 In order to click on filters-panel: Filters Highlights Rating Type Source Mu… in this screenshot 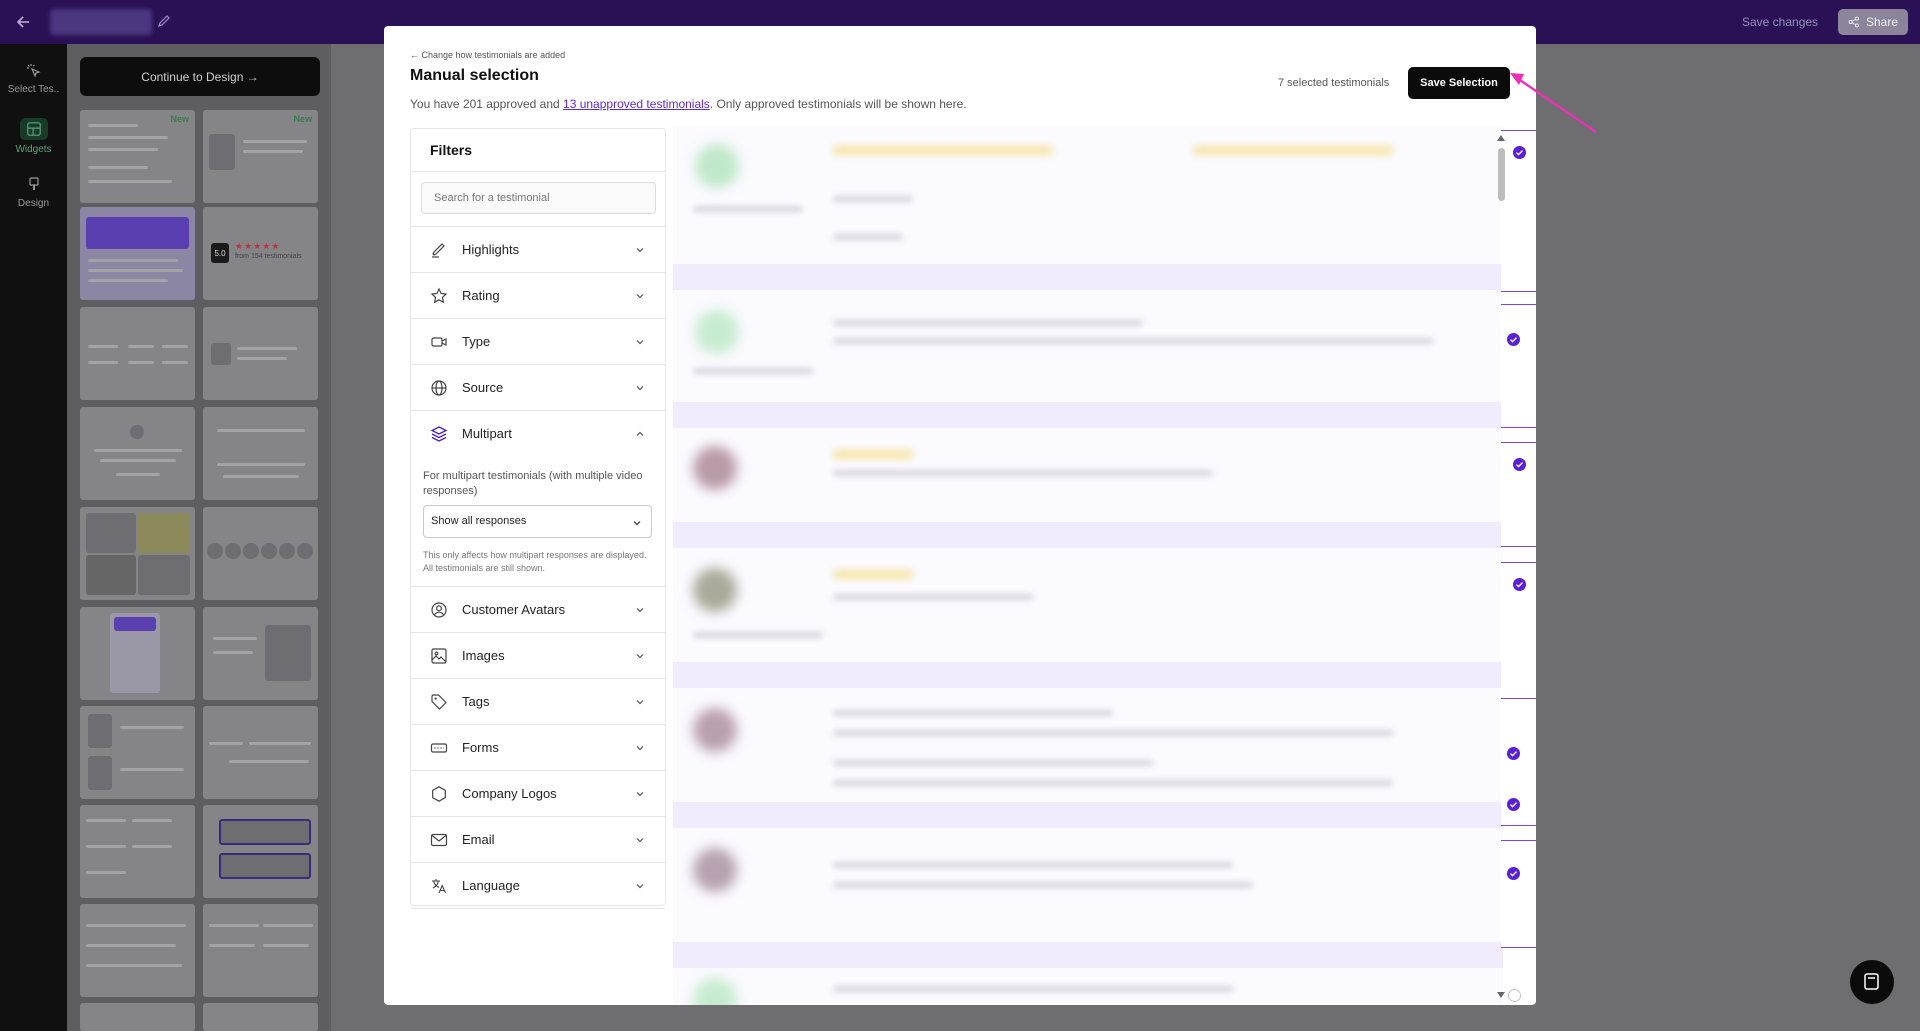, I will do `click(538, 518)`.